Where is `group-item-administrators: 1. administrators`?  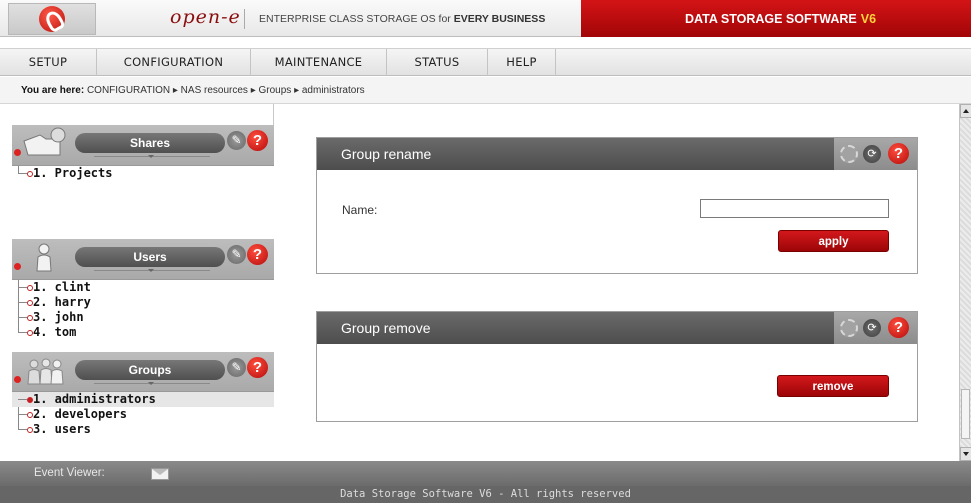
group-item-administrators: 1. administrators is located at coordinates (143, 399).